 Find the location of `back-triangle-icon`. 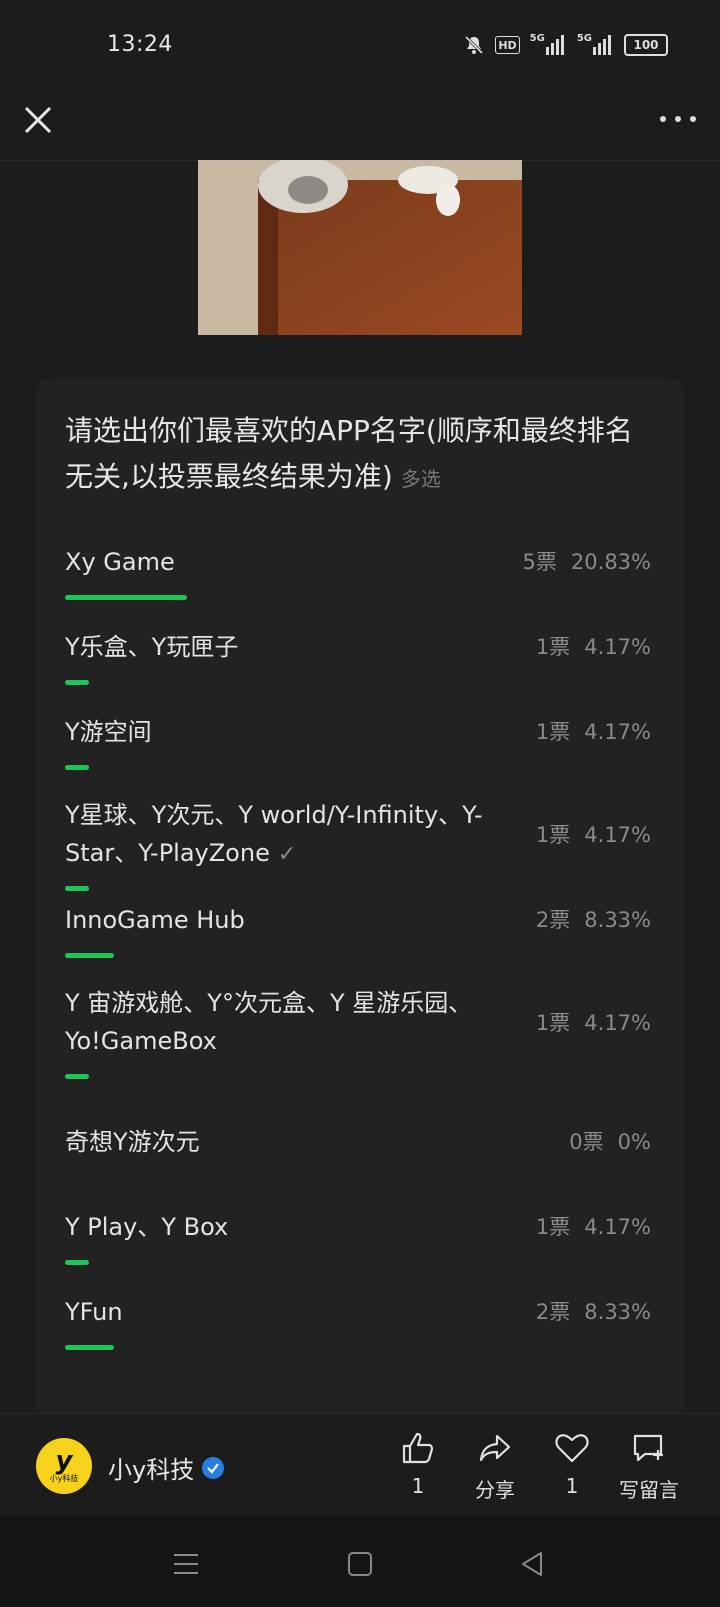

back-triangle-icon is located at coordinates (532, 1564).